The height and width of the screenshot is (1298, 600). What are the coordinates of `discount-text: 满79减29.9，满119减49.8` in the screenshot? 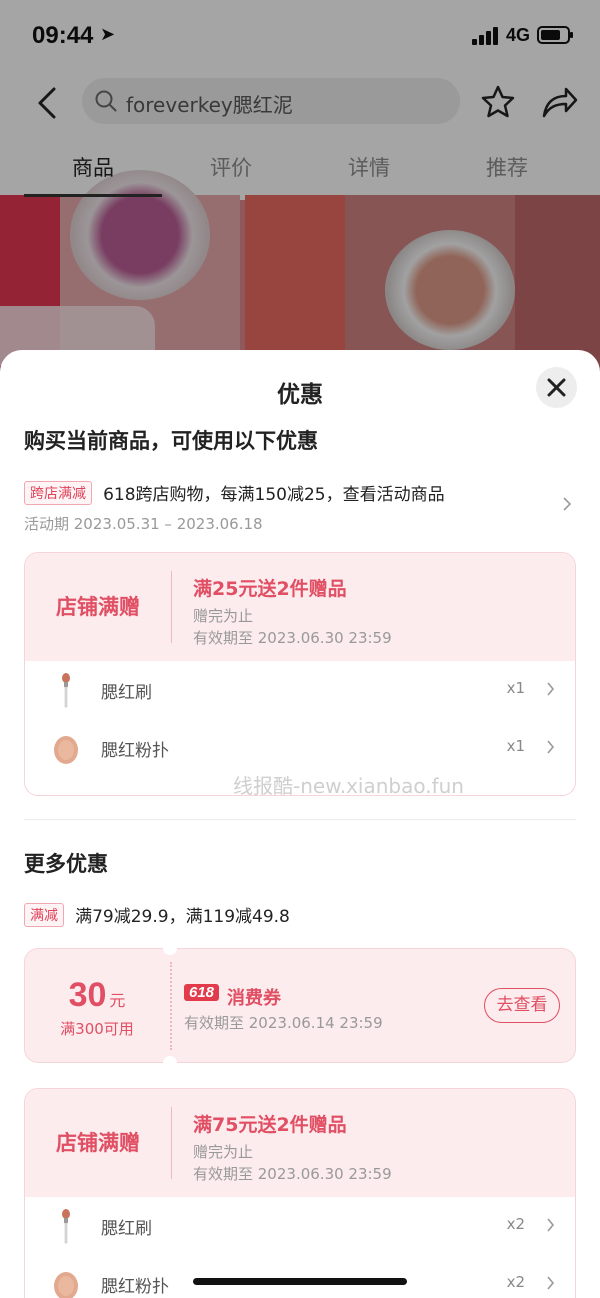 It's located at (182, 917).